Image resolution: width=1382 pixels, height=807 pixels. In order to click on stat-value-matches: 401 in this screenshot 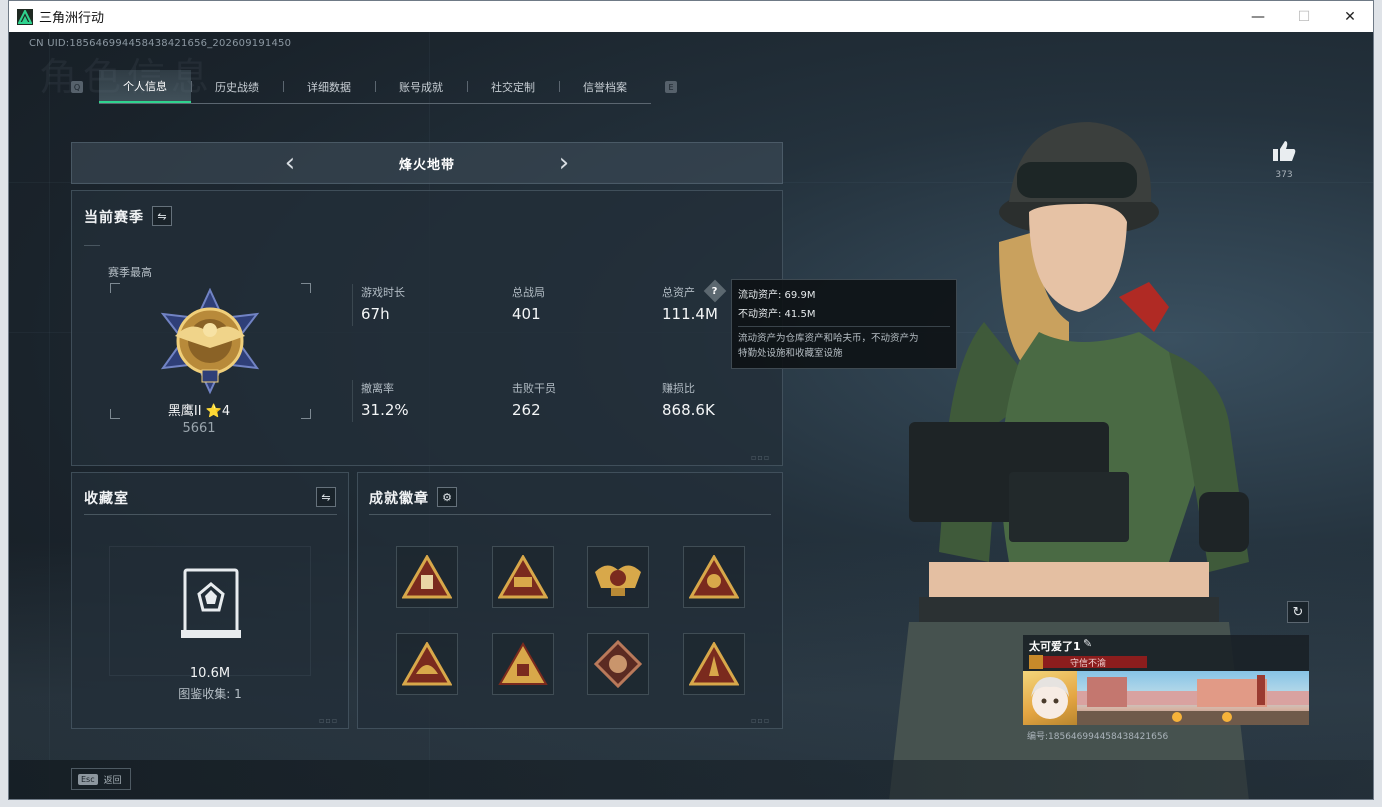, I will do `click(526, 314)`.